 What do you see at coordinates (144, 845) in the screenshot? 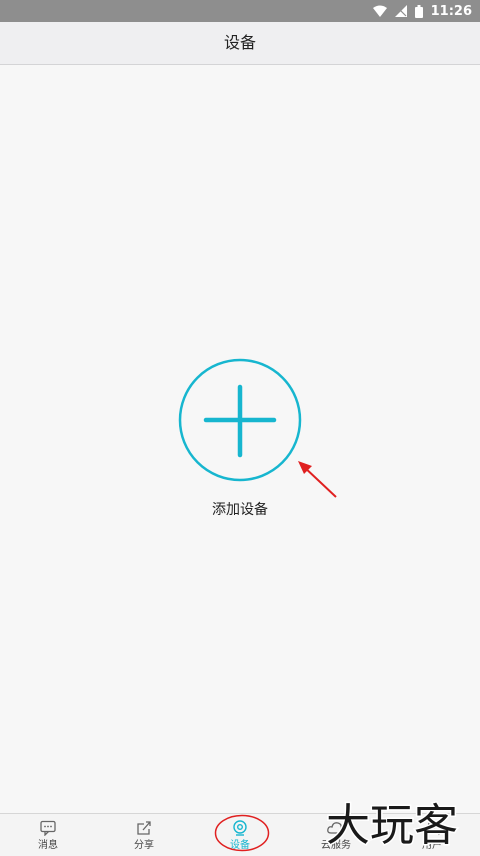
I see `tab-share-label: 分享` at bounding box center [144, 845].